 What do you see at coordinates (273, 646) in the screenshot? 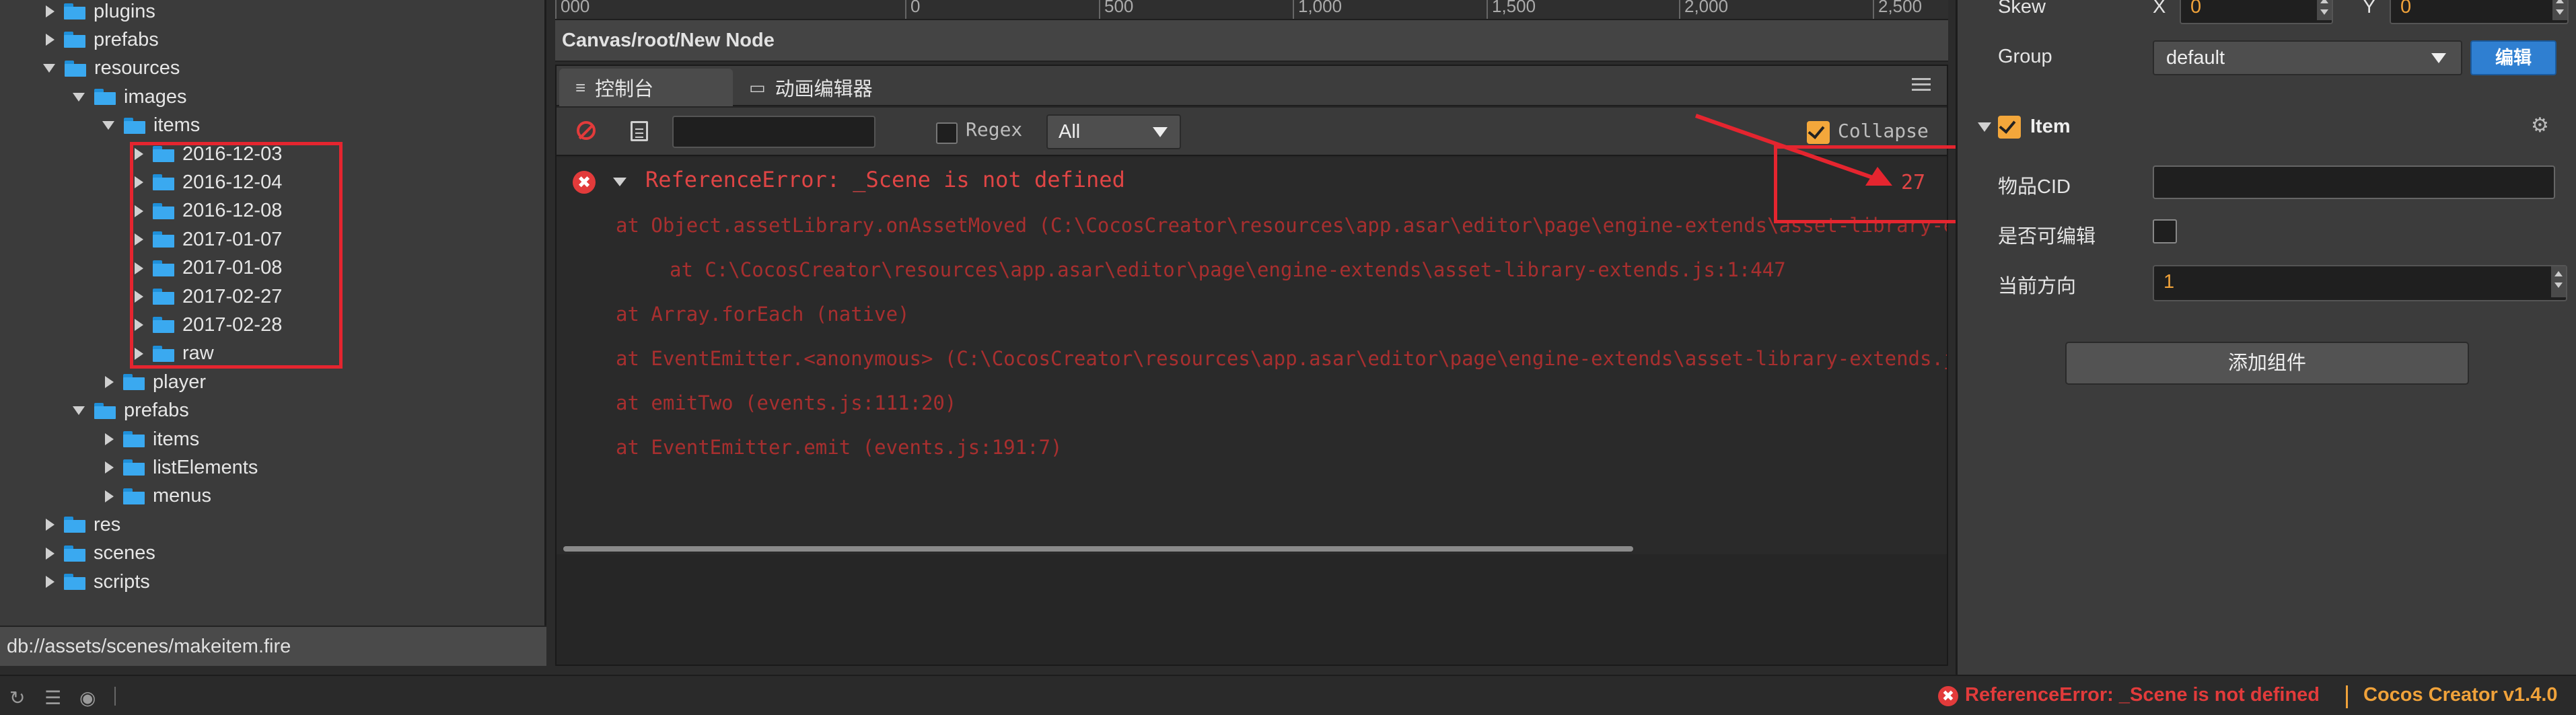
I see `asset-path-bar: db://assets/scenes/makeitem.fire` at bounding box center [273, 646].